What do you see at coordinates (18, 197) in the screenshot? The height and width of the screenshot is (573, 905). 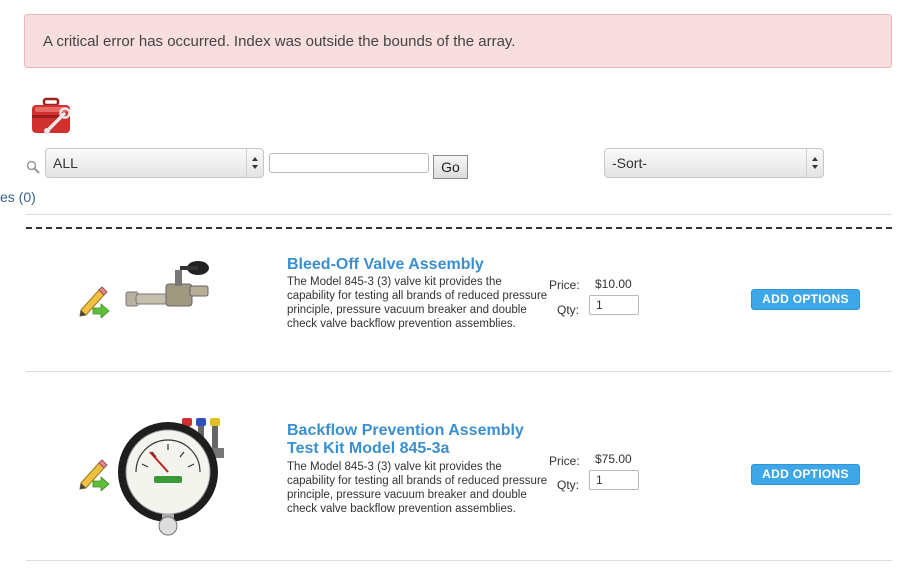 I see `compare-link: es (0)` at bounding box center [18, 197].